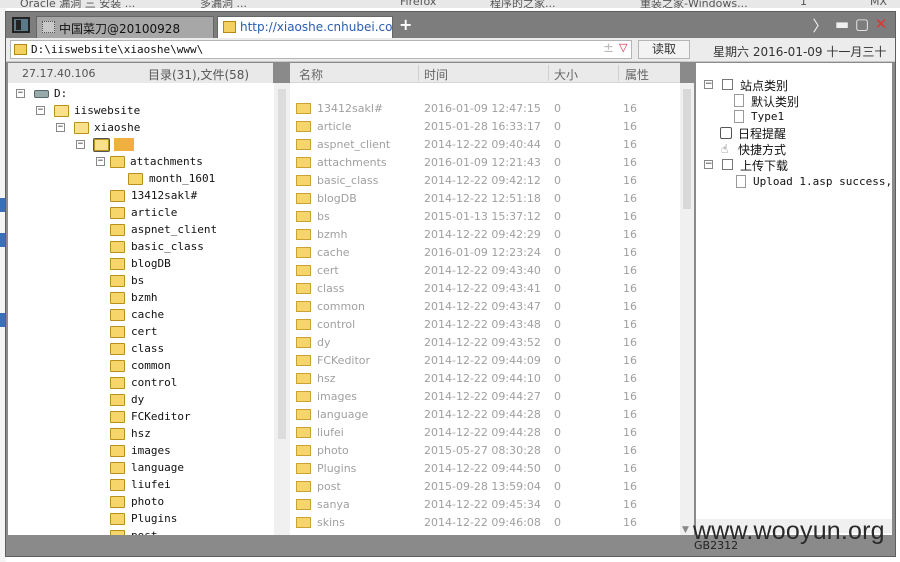 The width and height of the screenshot is (900, 562). I want to click on file-row: class 2014-12-22 09:43:41 0 16, so click(485, 288).